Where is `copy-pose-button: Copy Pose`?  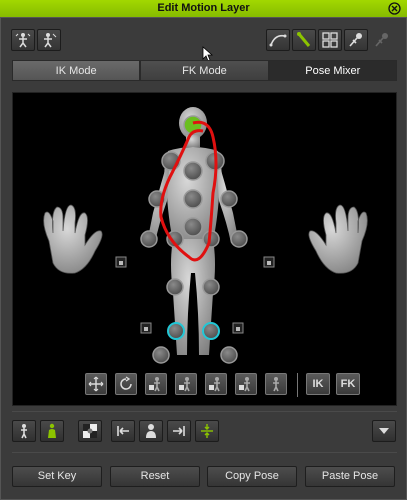
copy-pose-button: Copy Pose is located at coordinates (252, 476).